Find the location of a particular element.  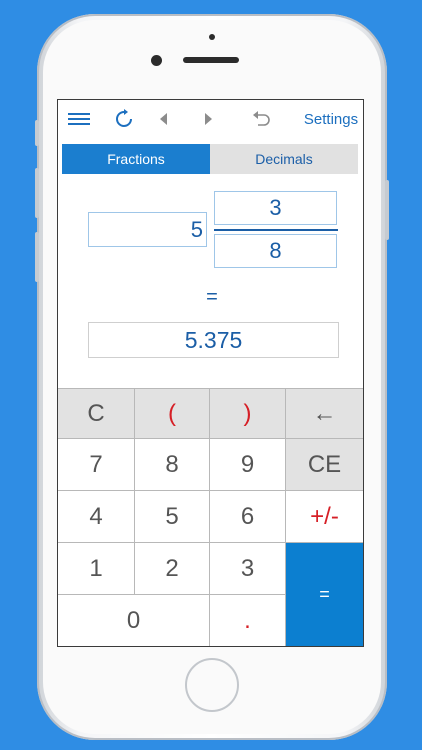

key-6: 6 is located at coordinates (248, 517).